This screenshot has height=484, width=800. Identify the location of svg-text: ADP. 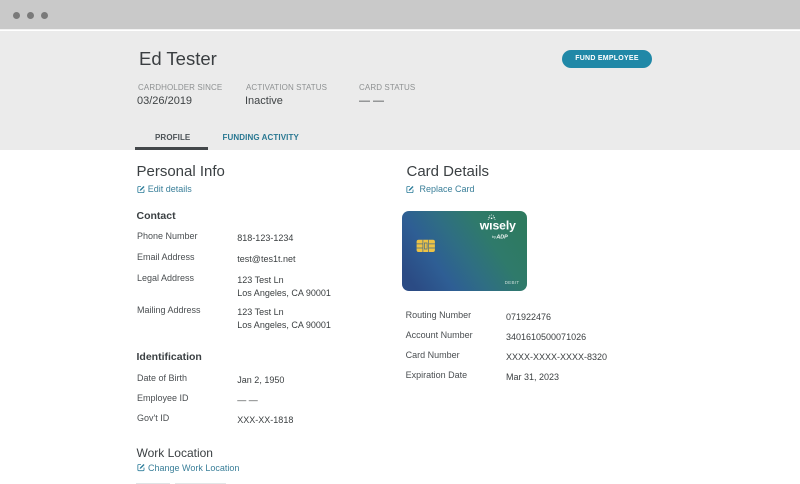
(501, 238).